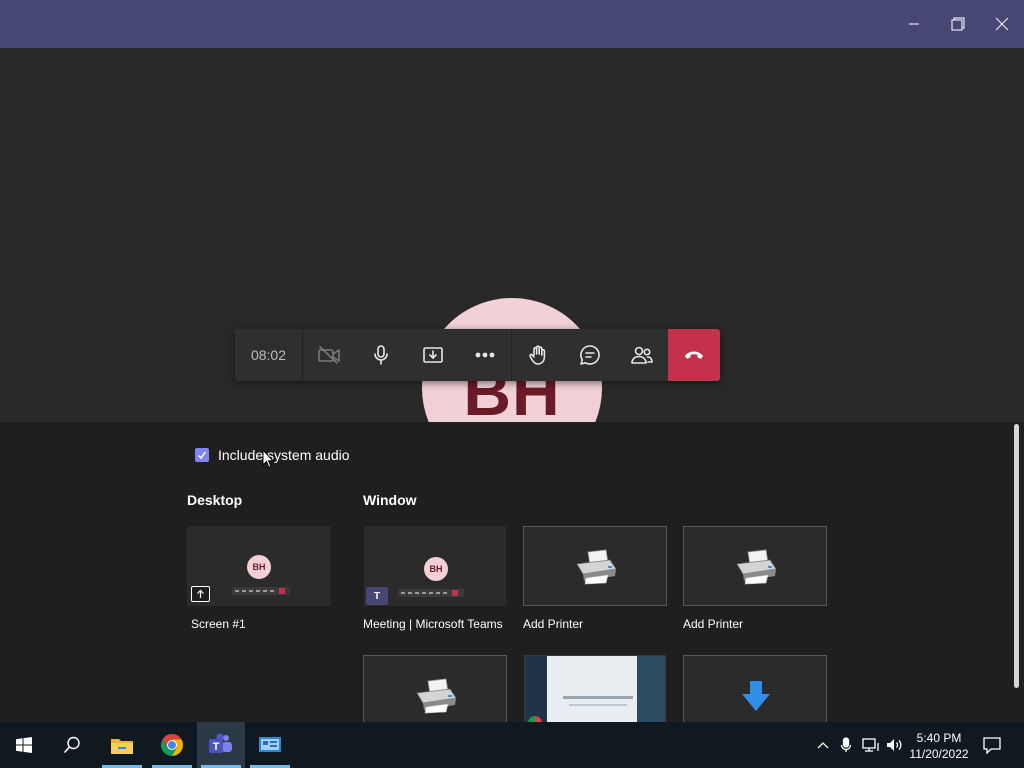 The width and height of the screenshot is (1024, 768). I want to click on windows-start-icon, so click(24, 745).